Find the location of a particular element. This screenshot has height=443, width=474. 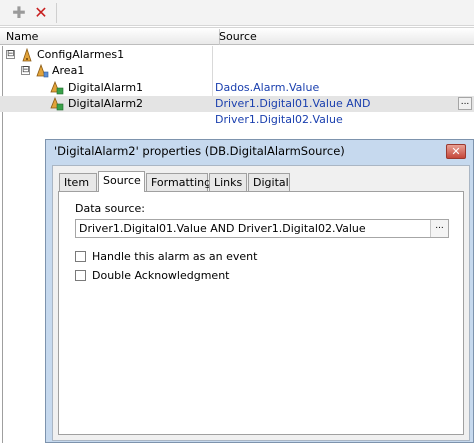

tree-node-label: Area1 is located at coordinates (68, 70).